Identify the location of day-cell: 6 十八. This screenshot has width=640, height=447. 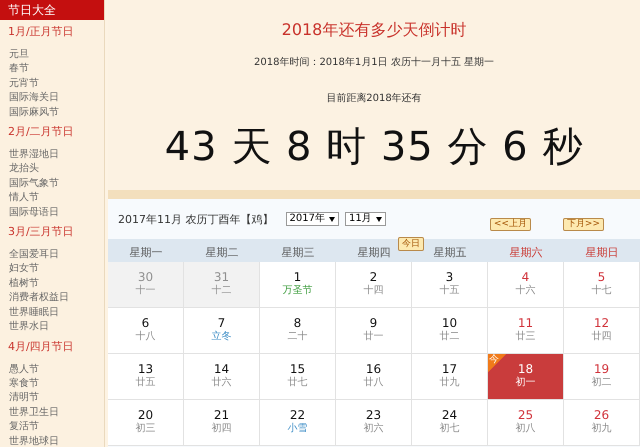
(146, 331).